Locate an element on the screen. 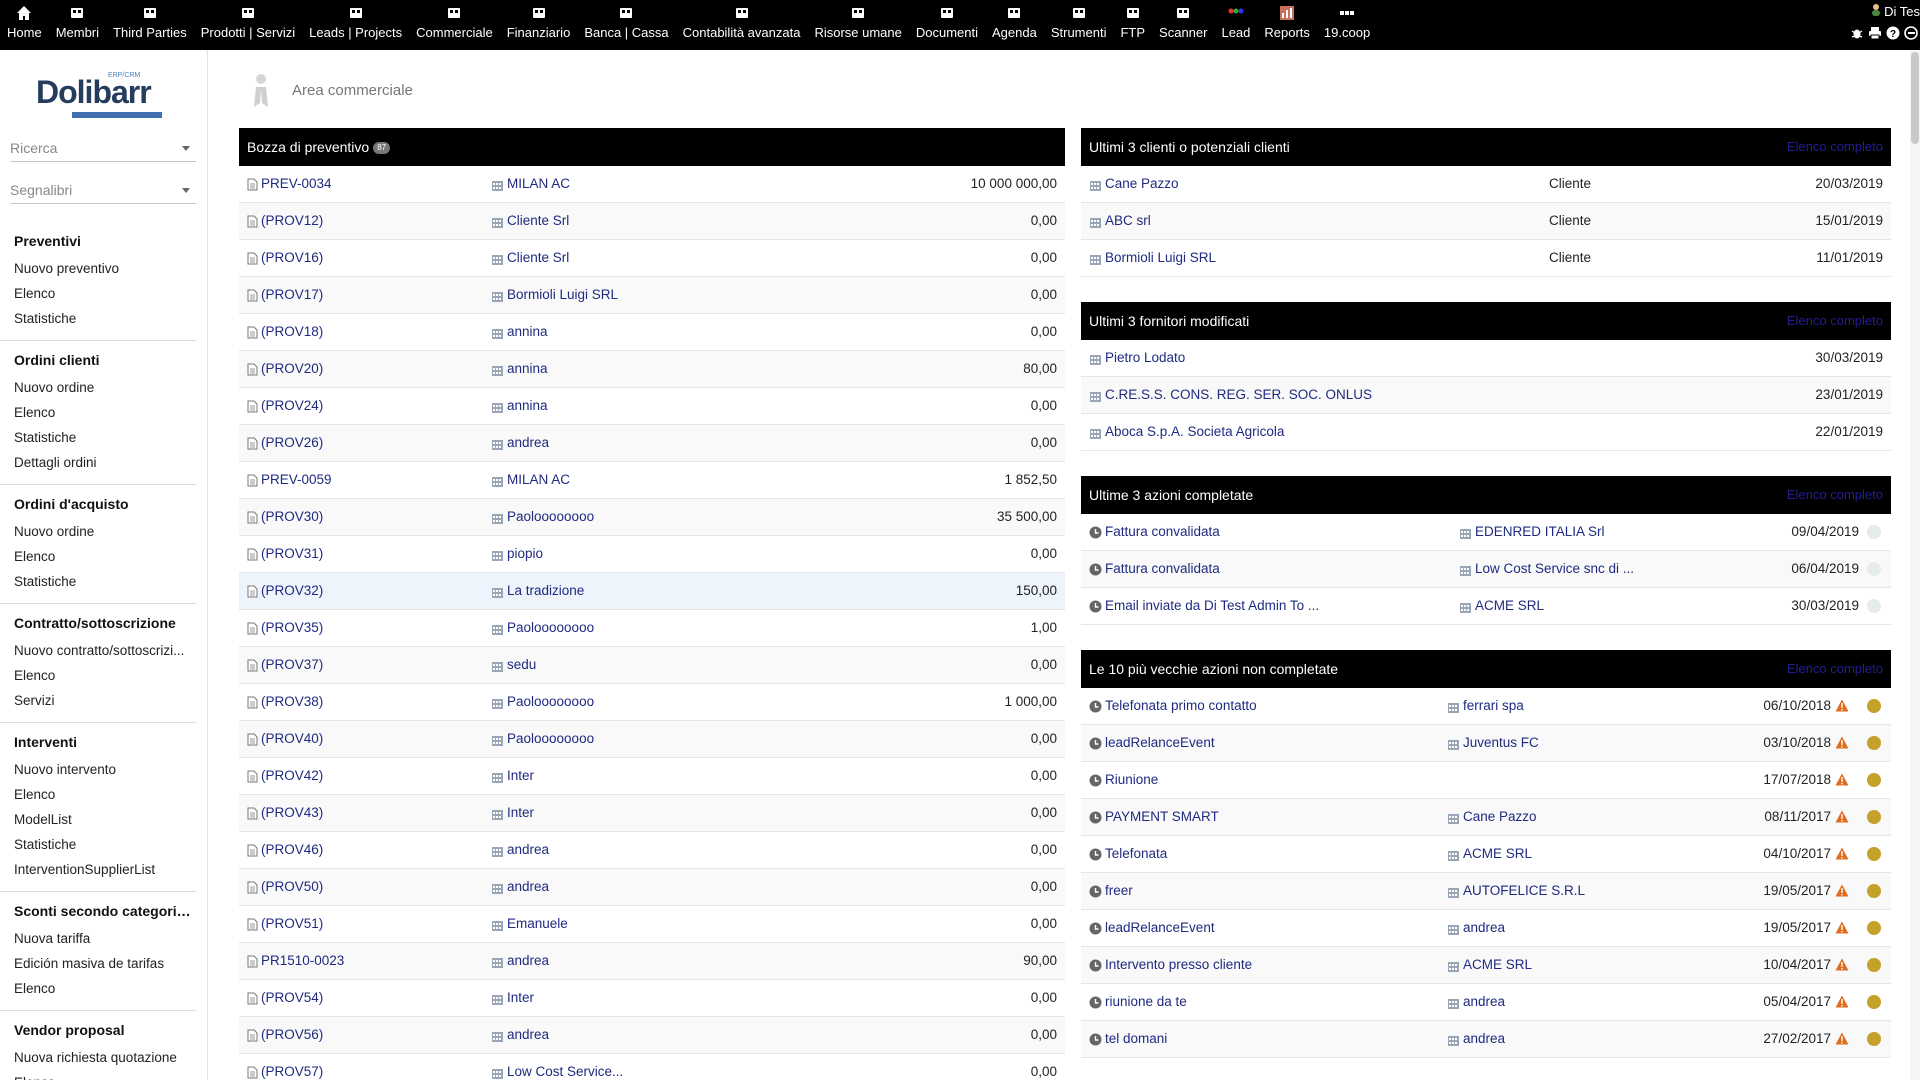 The image size is (1920, 1080). proposal-ref-link: (PROV40) is located at coordinates (362, 739).